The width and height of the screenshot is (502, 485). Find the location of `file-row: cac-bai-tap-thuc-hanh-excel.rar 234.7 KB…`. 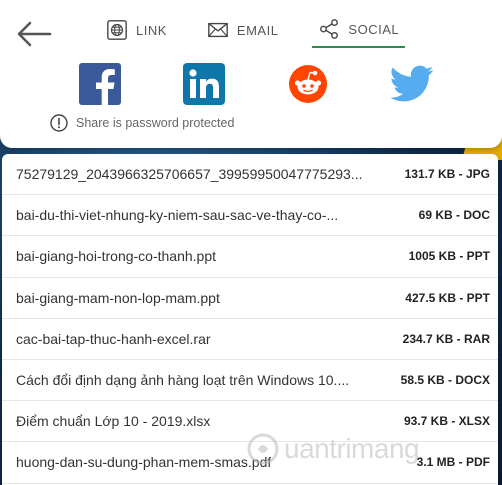

file-row: cac-bai-tap-thuc-hanh-excel.rar 234.7 KB… is located at coordinates (250, 339).